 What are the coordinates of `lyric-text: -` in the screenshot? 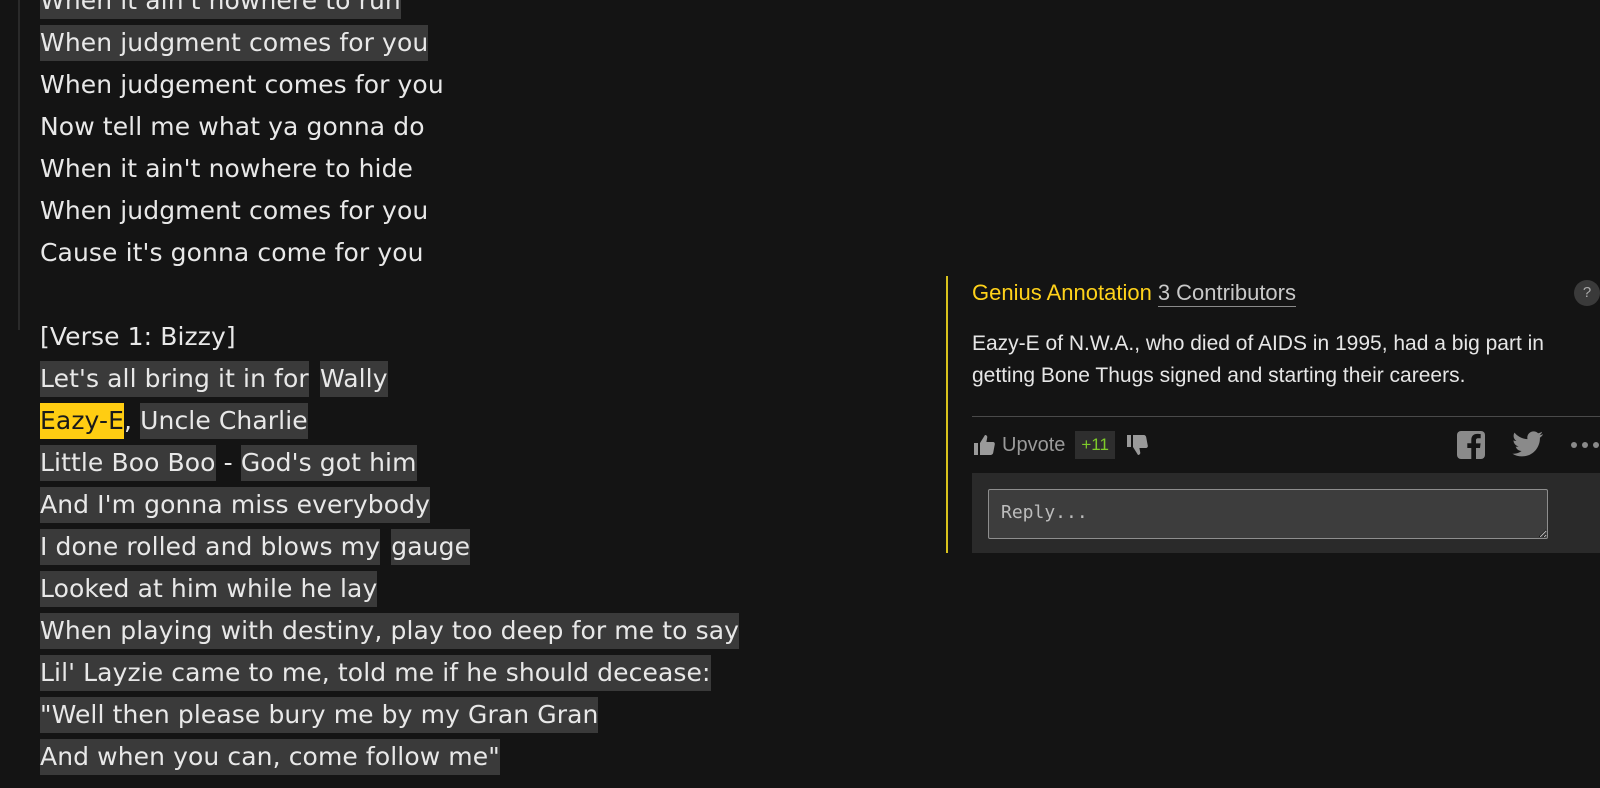 It's located at (228, 462).